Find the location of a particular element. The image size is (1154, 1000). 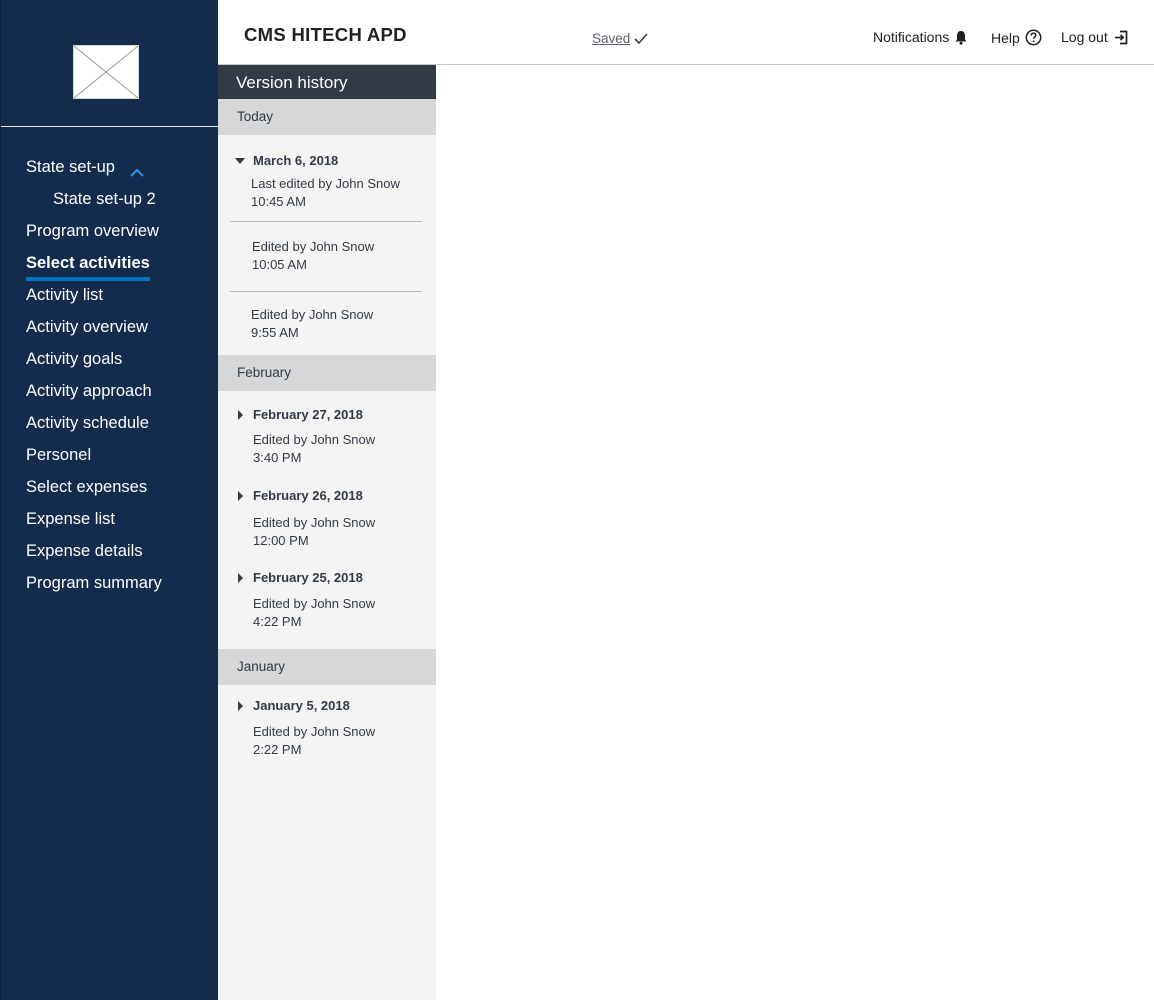

sidebar-item-label: State set-up 2 is located at coordinates (104, 199).